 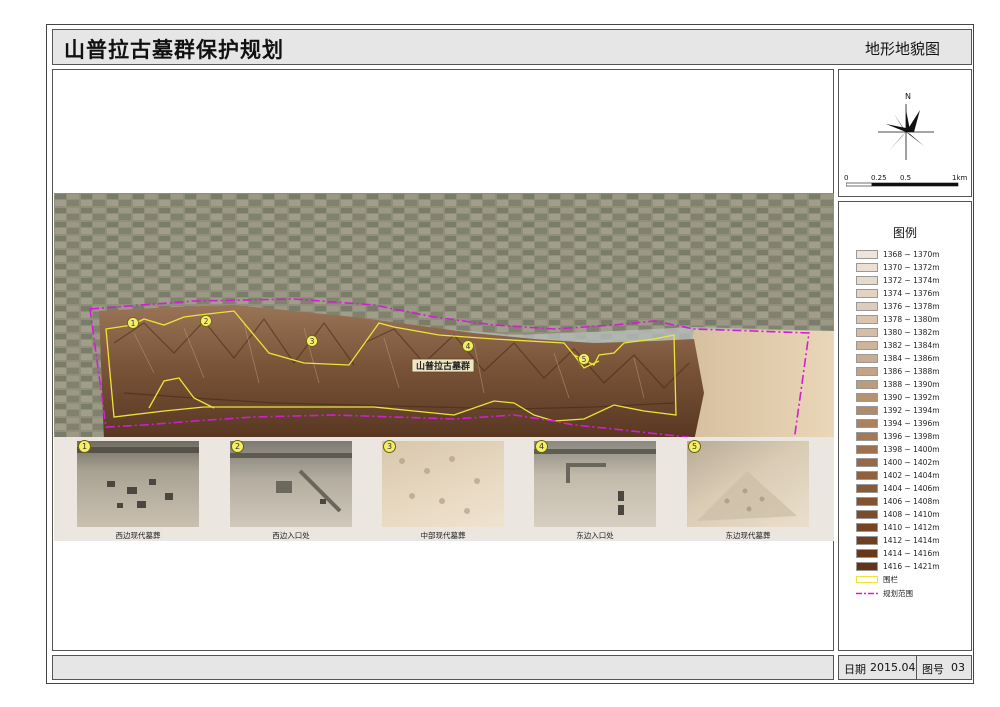 I want to click on map-marker-5: 5, so click(x=584, y=359).